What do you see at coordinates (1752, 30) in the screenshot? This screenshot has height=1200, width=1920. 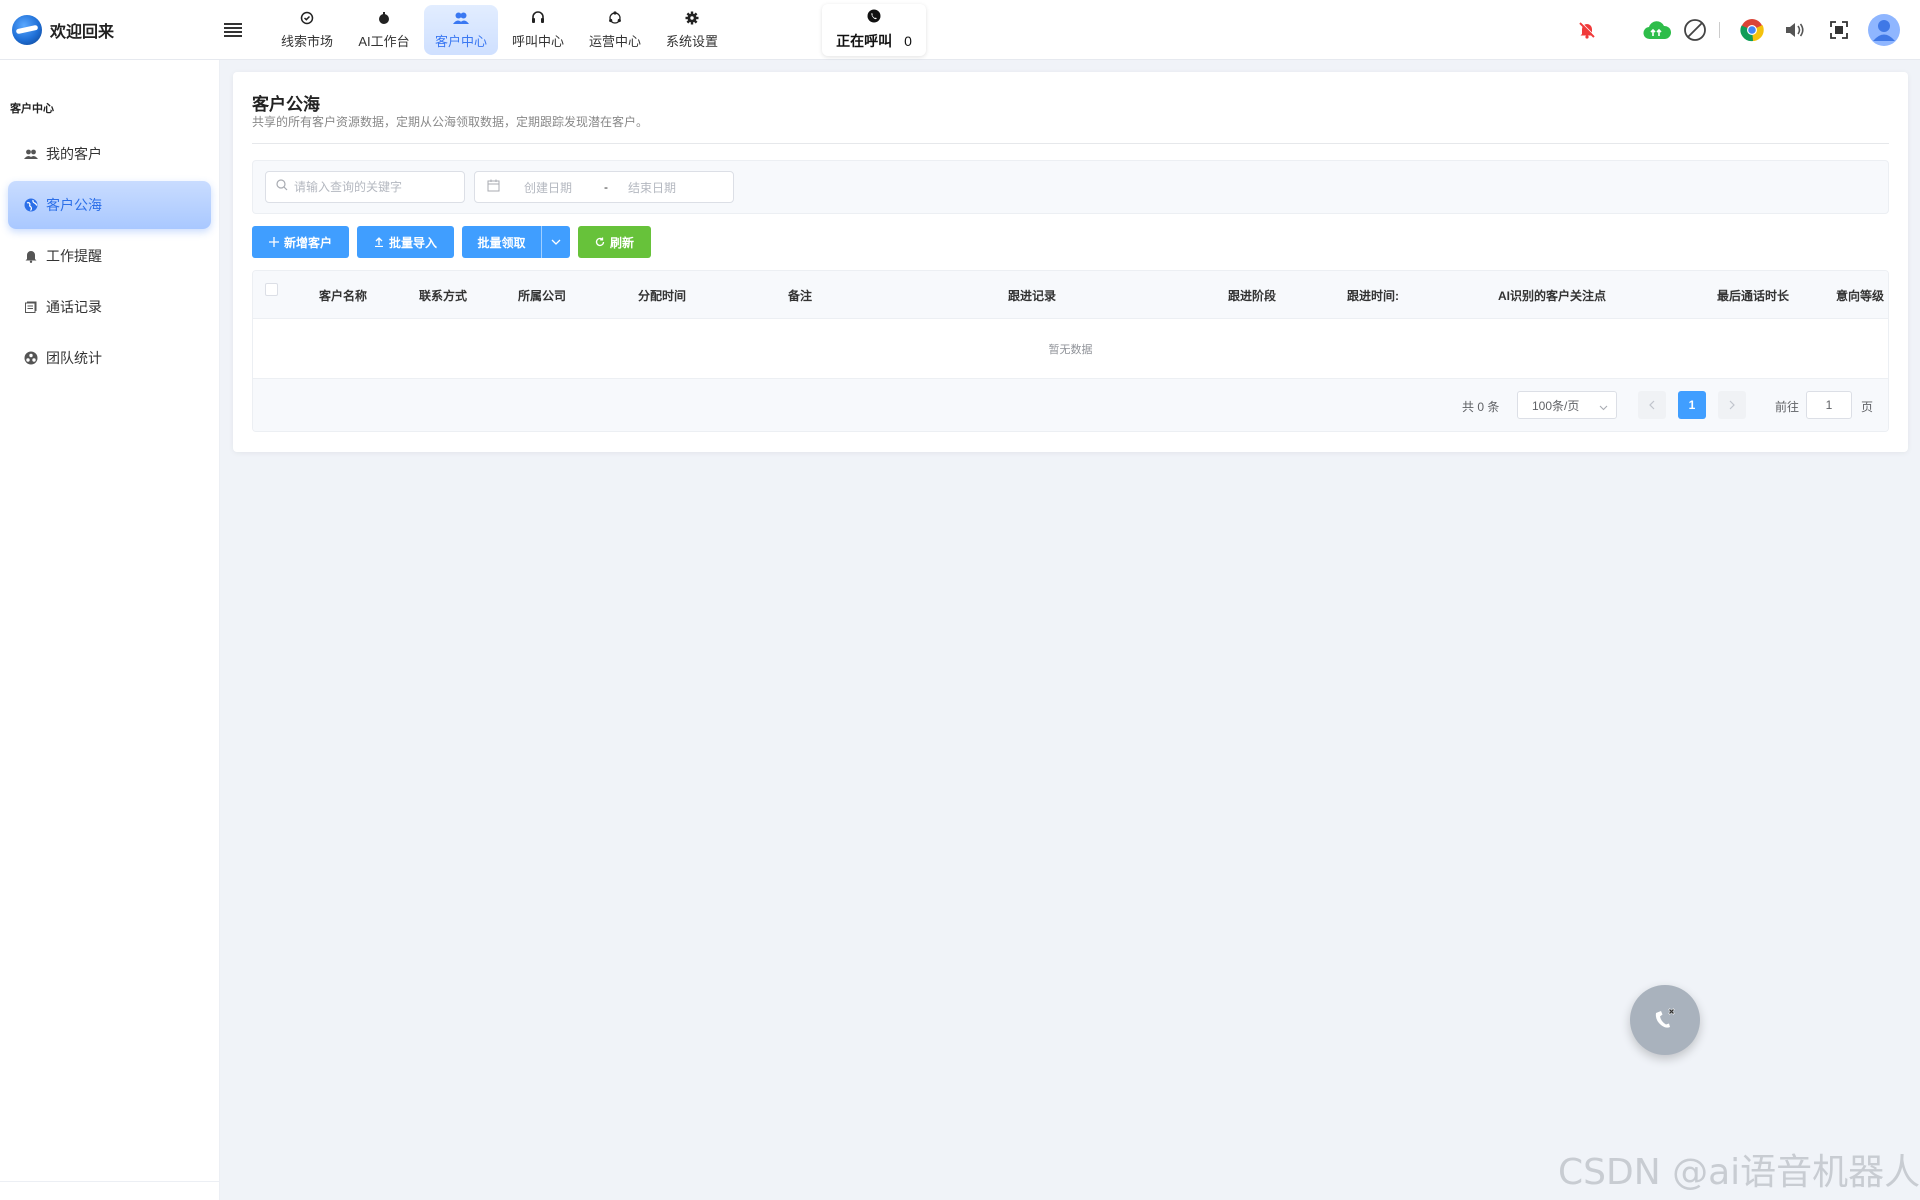 I see `chrome-icon` at bounding box center [1752, 30].